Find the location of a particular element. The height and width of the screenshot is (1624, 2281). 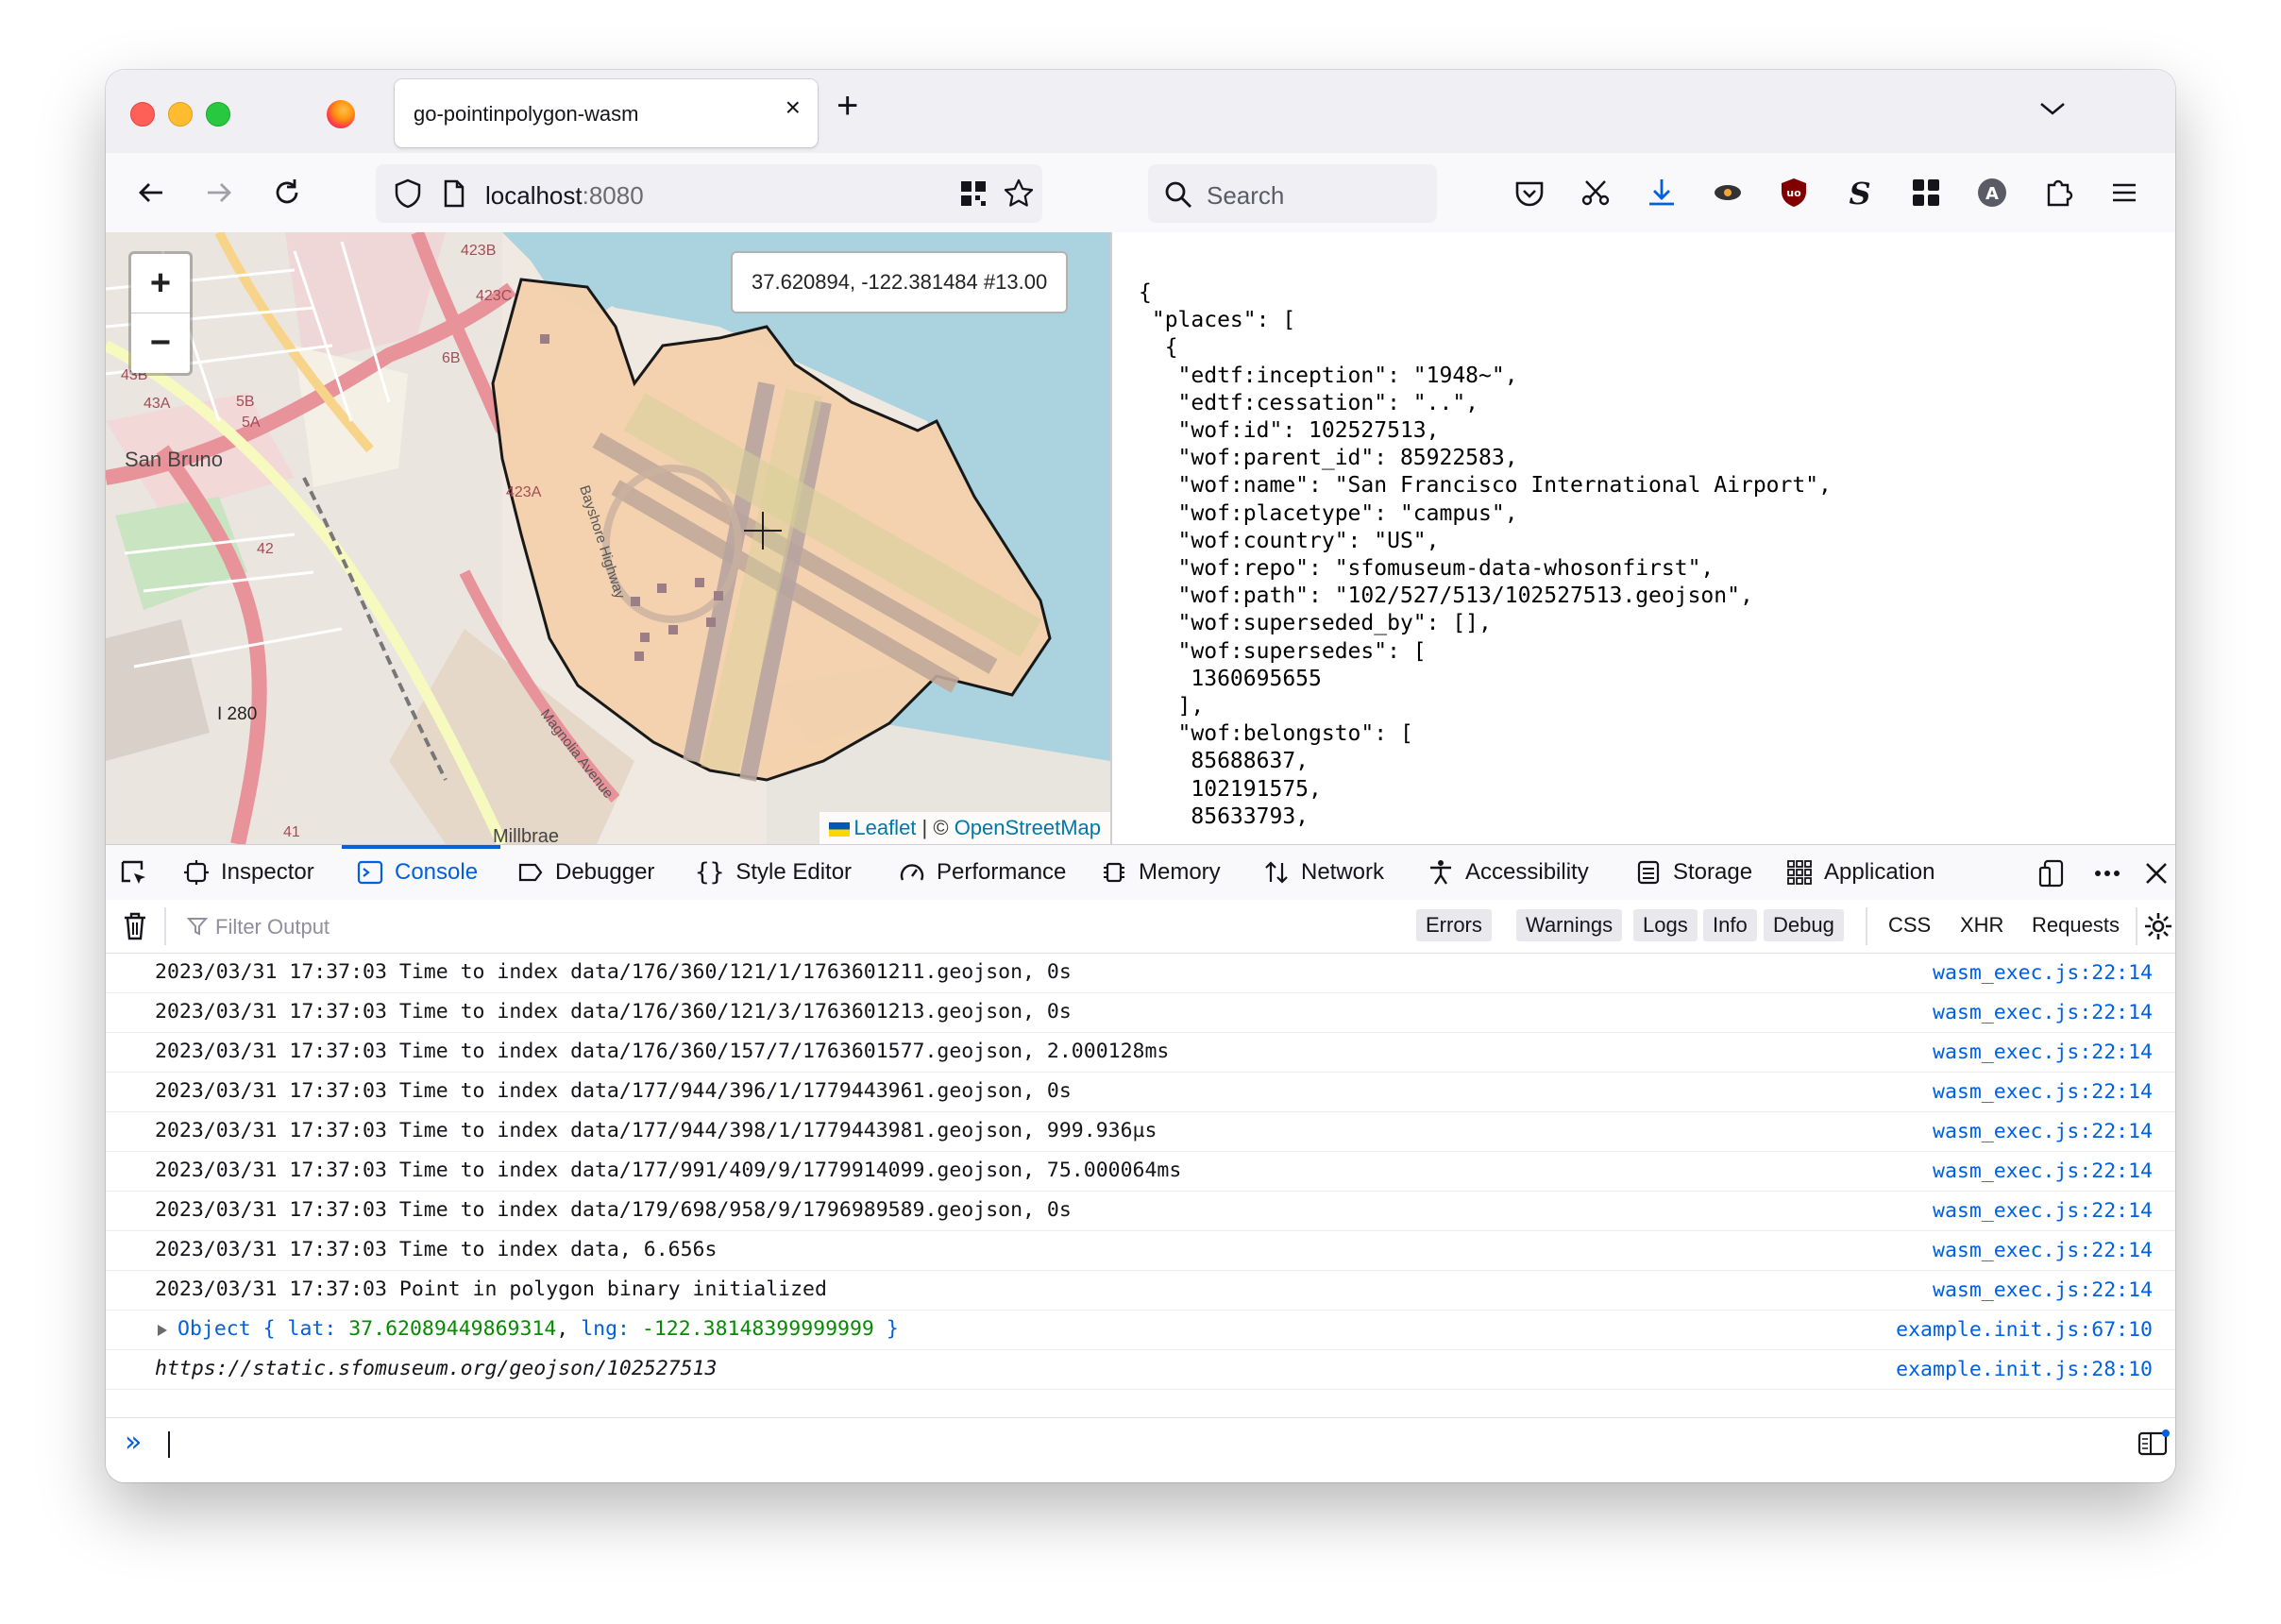

shield-icon is located at coordinates (408, 194).